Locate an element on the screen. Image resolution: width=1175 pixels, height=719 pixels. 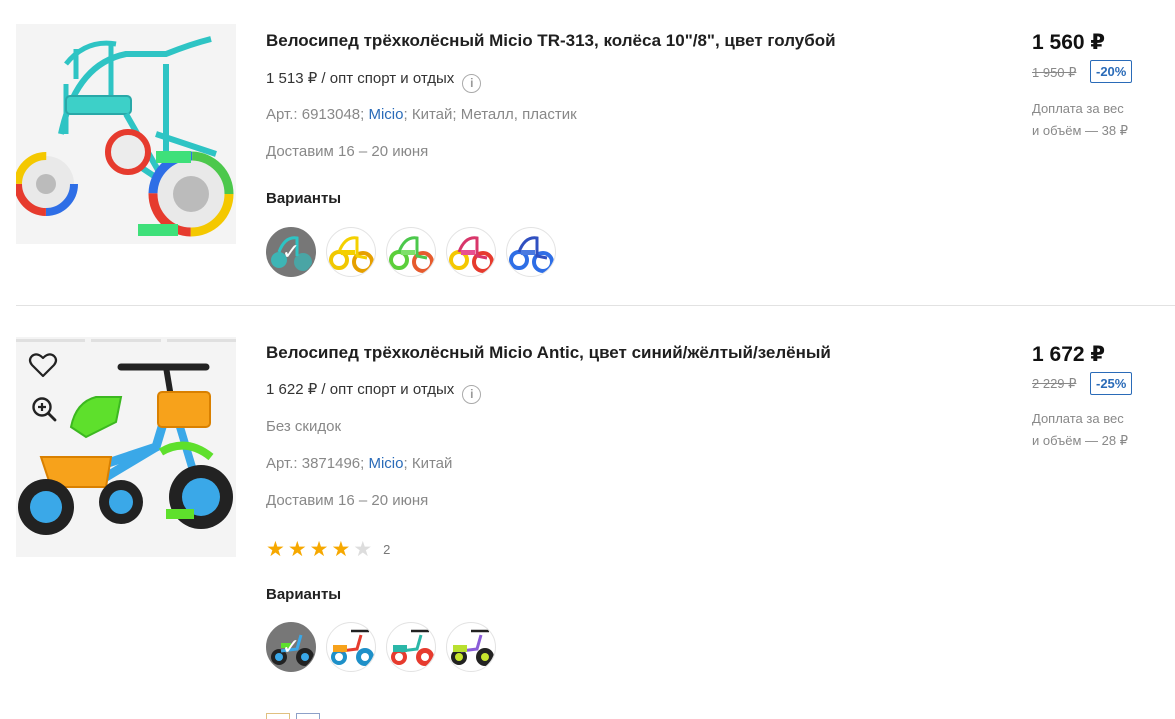
rating: ★ ★ ★ ★ ★ 2 is located at coordinates (328, 549).